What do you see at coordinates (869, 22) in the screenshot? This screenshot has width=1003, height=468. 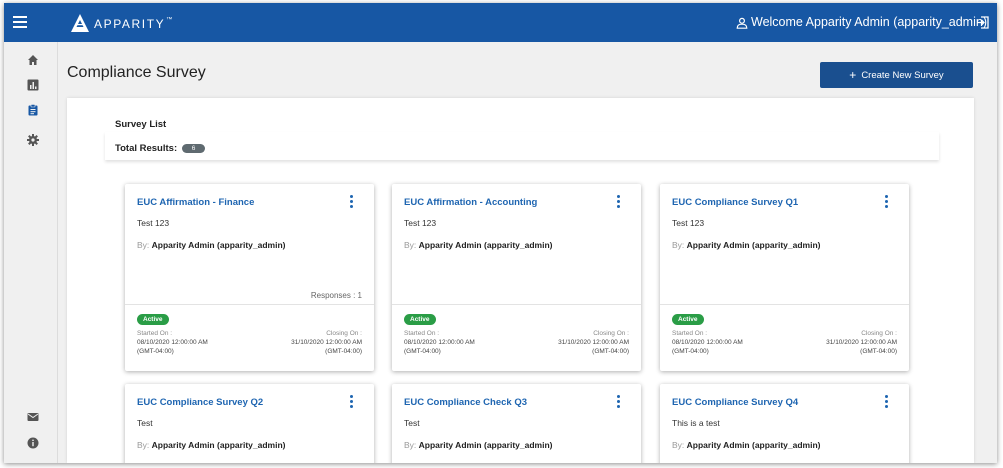 I see `welcome-user-text: Welcome Apparity Admin (apparity_admin)` at bounding box center [869, 22].